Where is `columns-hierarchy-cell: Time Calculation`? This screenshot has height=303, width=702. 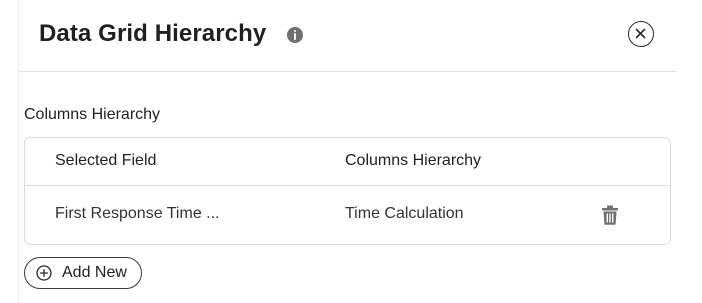 columns-hierarchy-cell: Time Calculation is located at coordinates (404, 214).